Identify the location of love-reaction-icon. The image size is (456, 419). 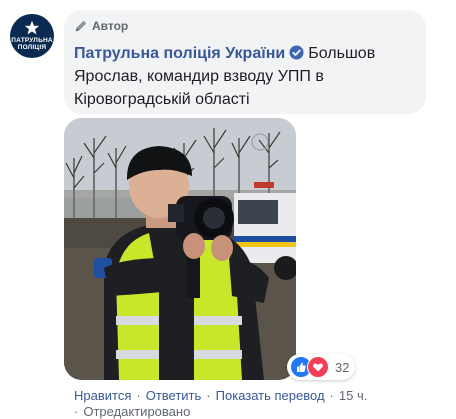
(318, 367).